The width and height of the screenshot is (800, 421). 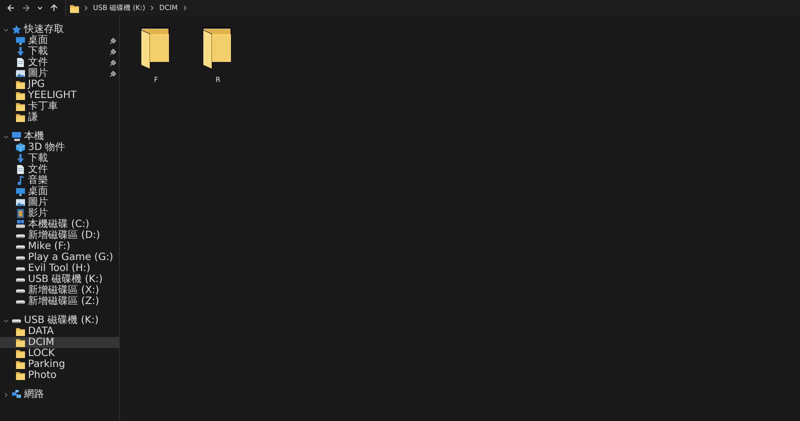 I want to click on network-icon, so click(x=16, y=394).